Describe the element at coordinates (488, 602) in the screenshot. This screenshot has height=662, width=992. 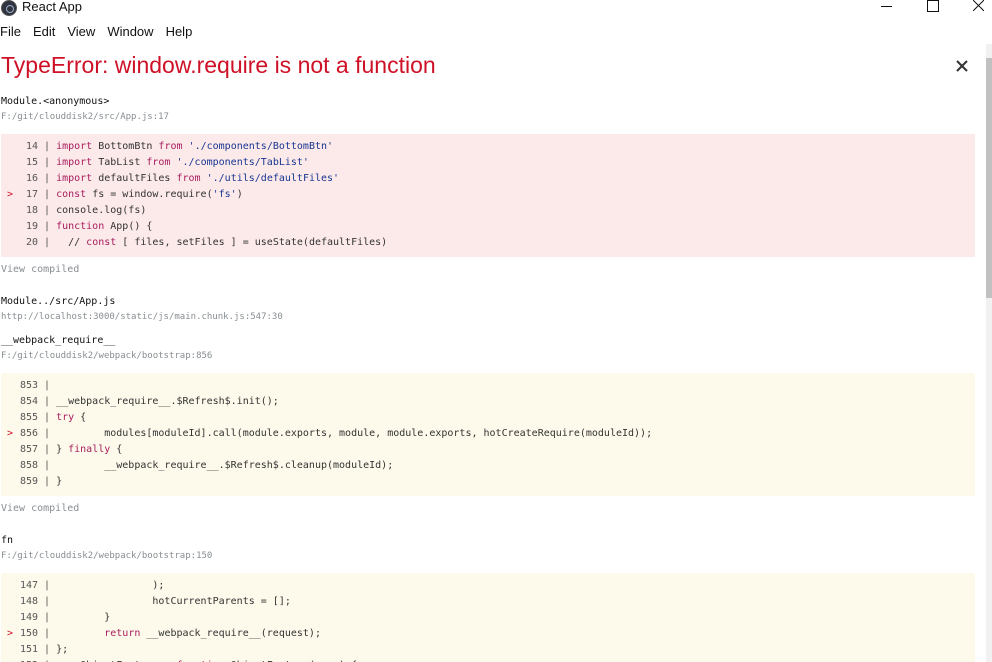
I see `code-line: 148 | hotCurrentParents = [];` at that location.